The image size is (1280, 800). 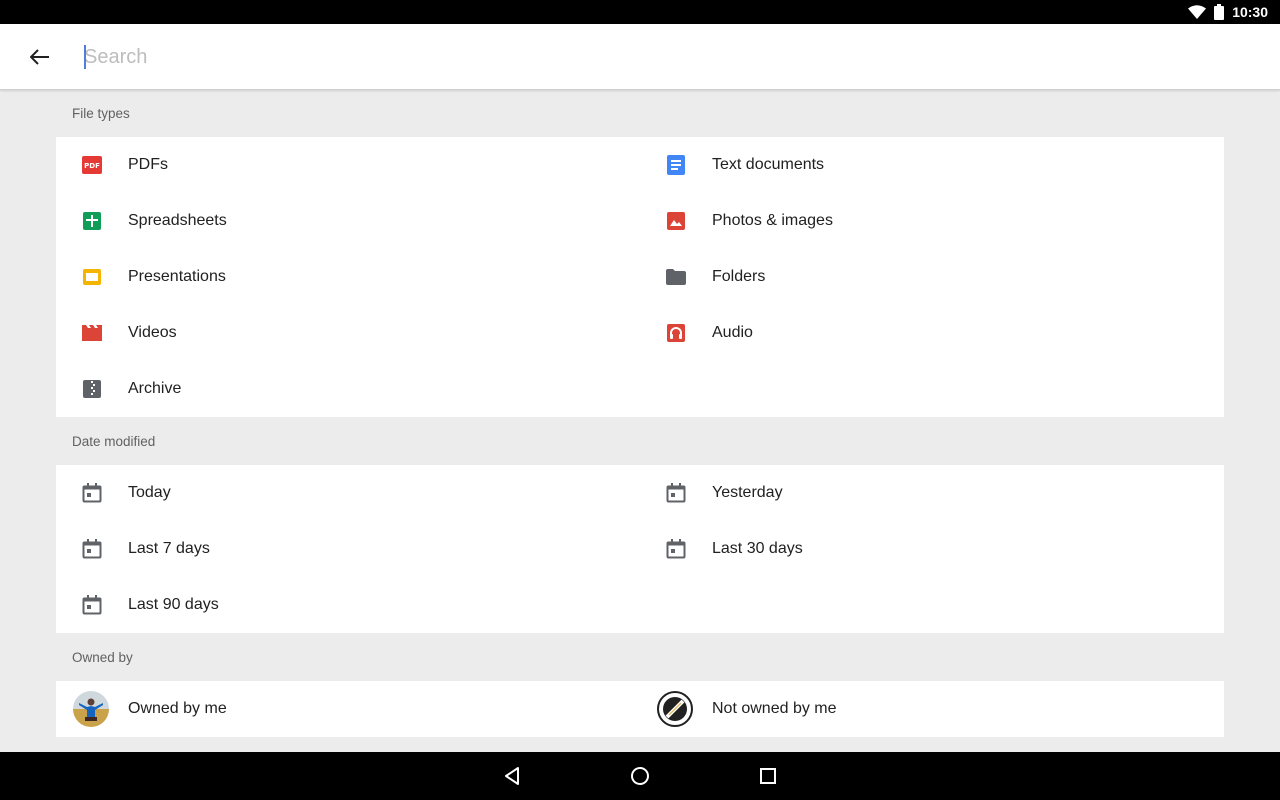 I want to click on document-icon, so click(x=676, y=165).